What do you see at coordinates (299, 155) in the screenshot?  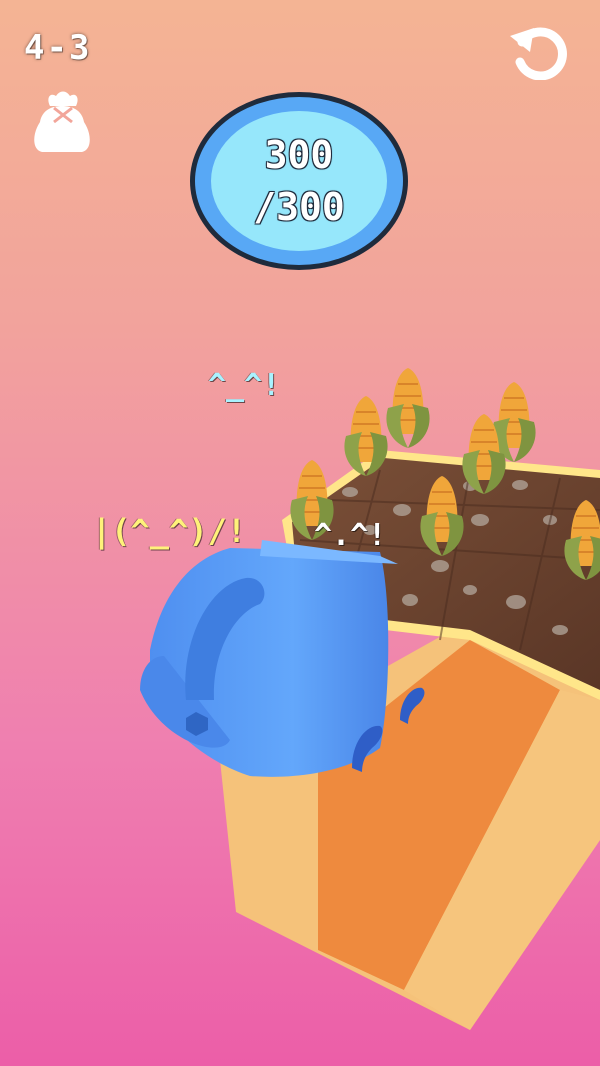 I see `score-current: 300` at bounding box center [299, 155].